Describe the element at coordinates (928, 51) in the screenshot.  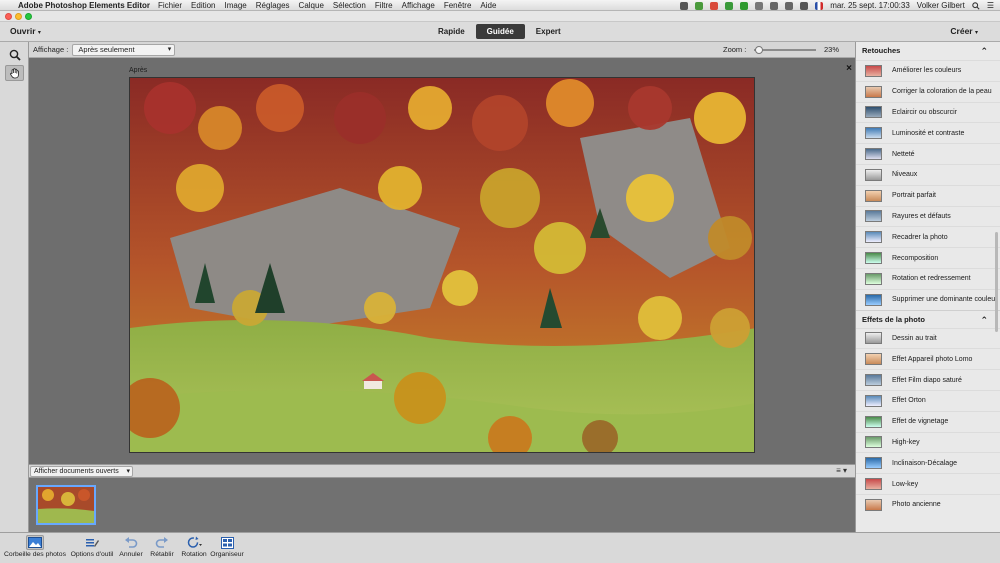
I see `section-retouches-header: Retouches ⌃` at that location.